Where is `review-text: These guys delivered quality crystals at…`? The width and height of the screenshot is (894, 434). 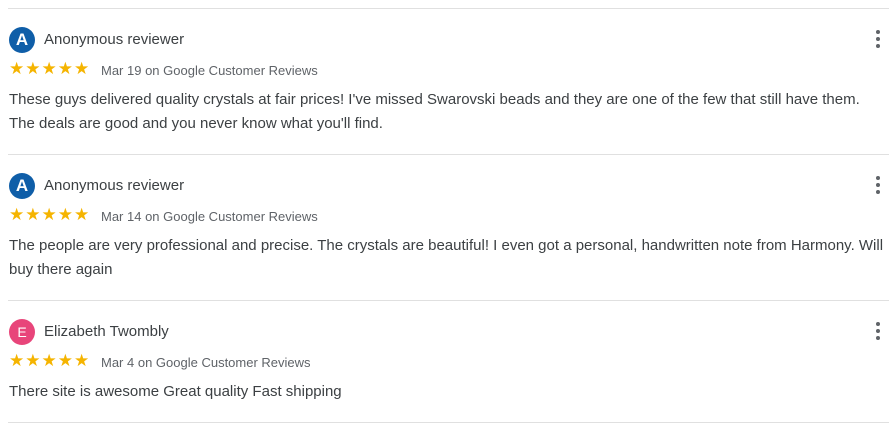
review-text: These guys delivered quality crystals at… is located at coordinates (434, 111).